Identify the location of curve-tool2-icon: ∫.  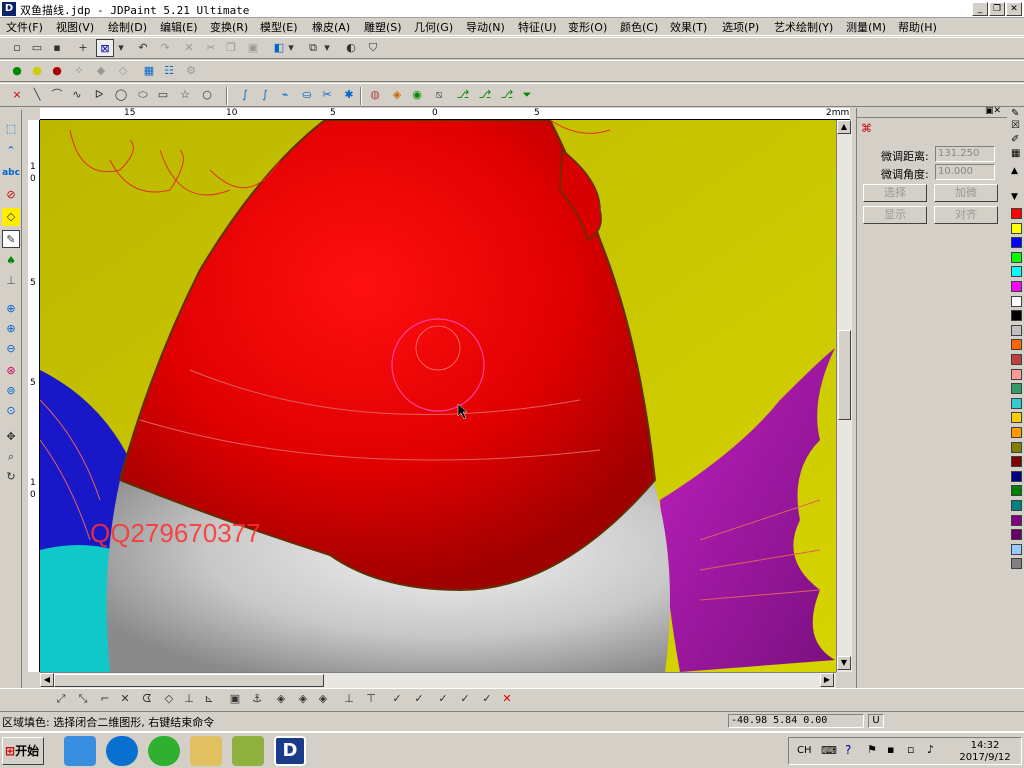
(265, 95).